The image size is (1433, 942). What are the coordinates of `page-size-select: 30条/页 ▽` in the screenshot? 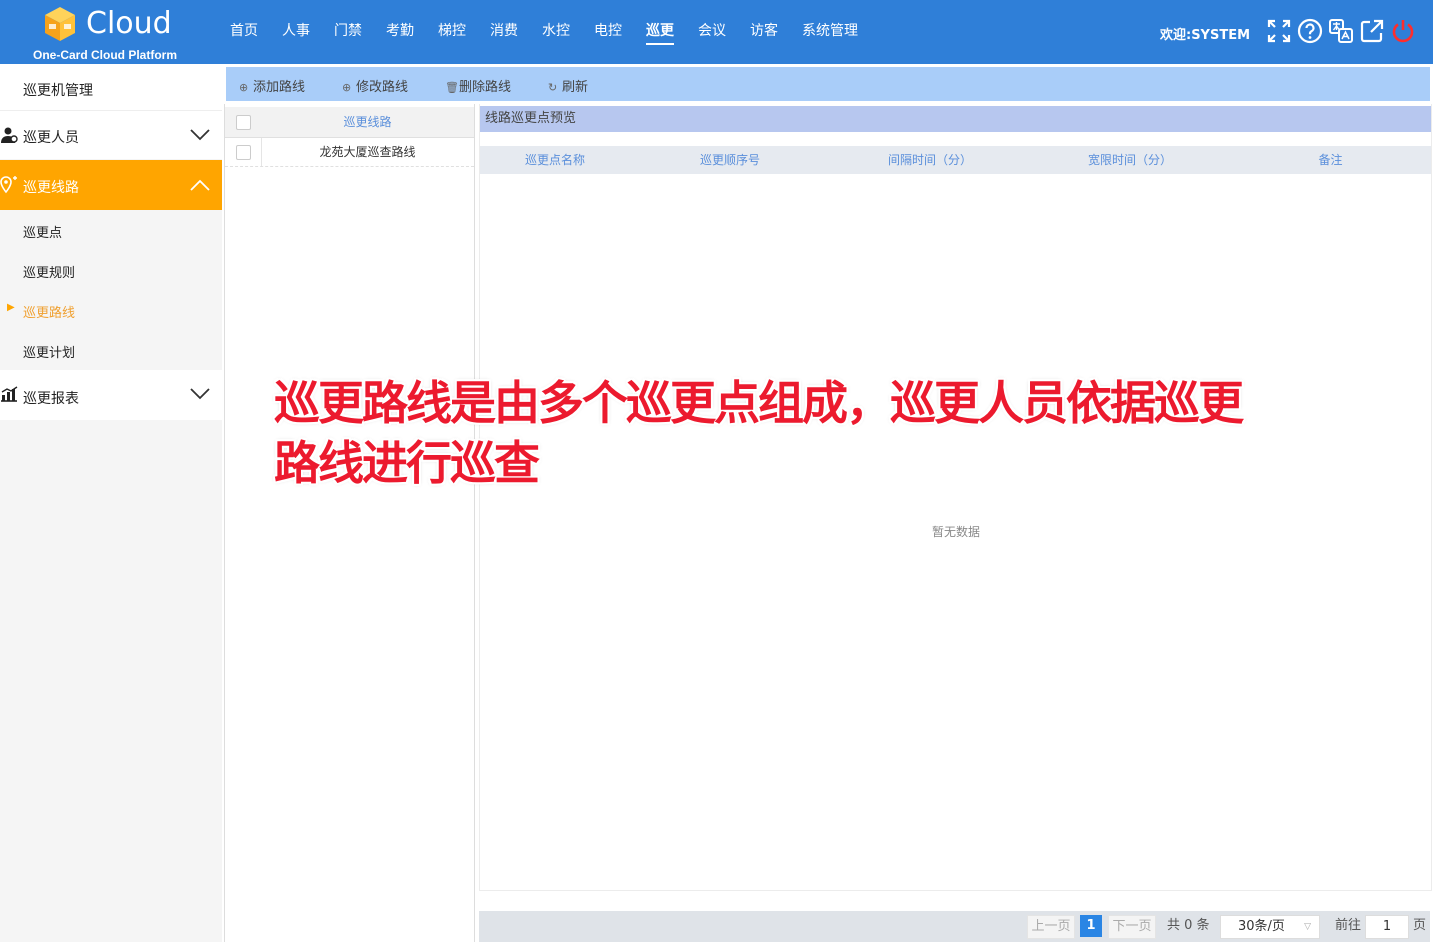 It's located at (1270, 927).